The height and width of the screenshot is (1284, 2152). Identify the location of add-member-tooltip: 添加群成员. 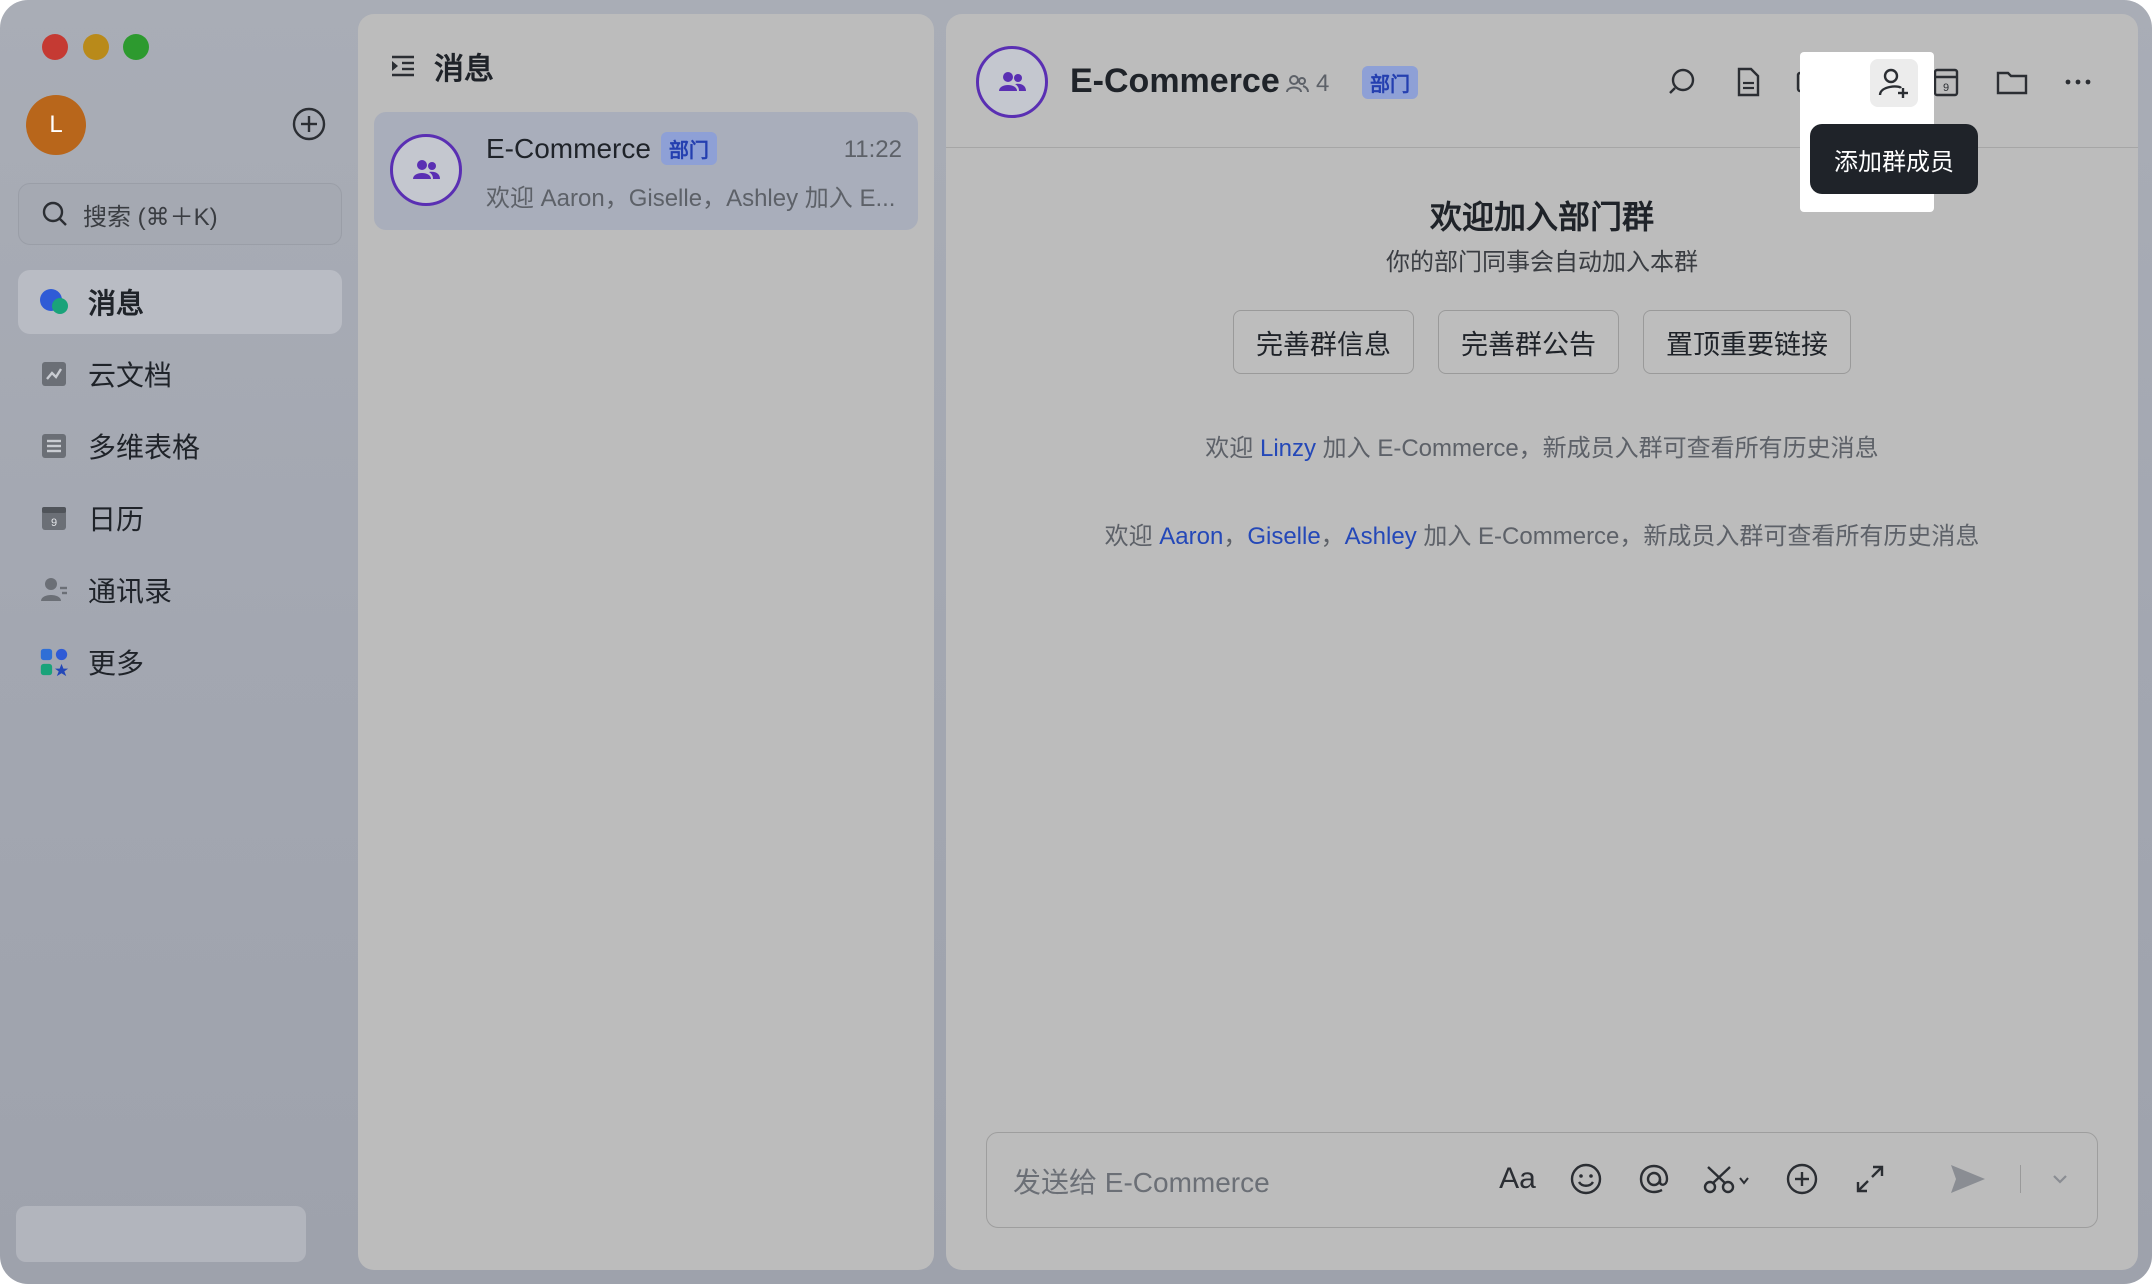
(1894, 159).